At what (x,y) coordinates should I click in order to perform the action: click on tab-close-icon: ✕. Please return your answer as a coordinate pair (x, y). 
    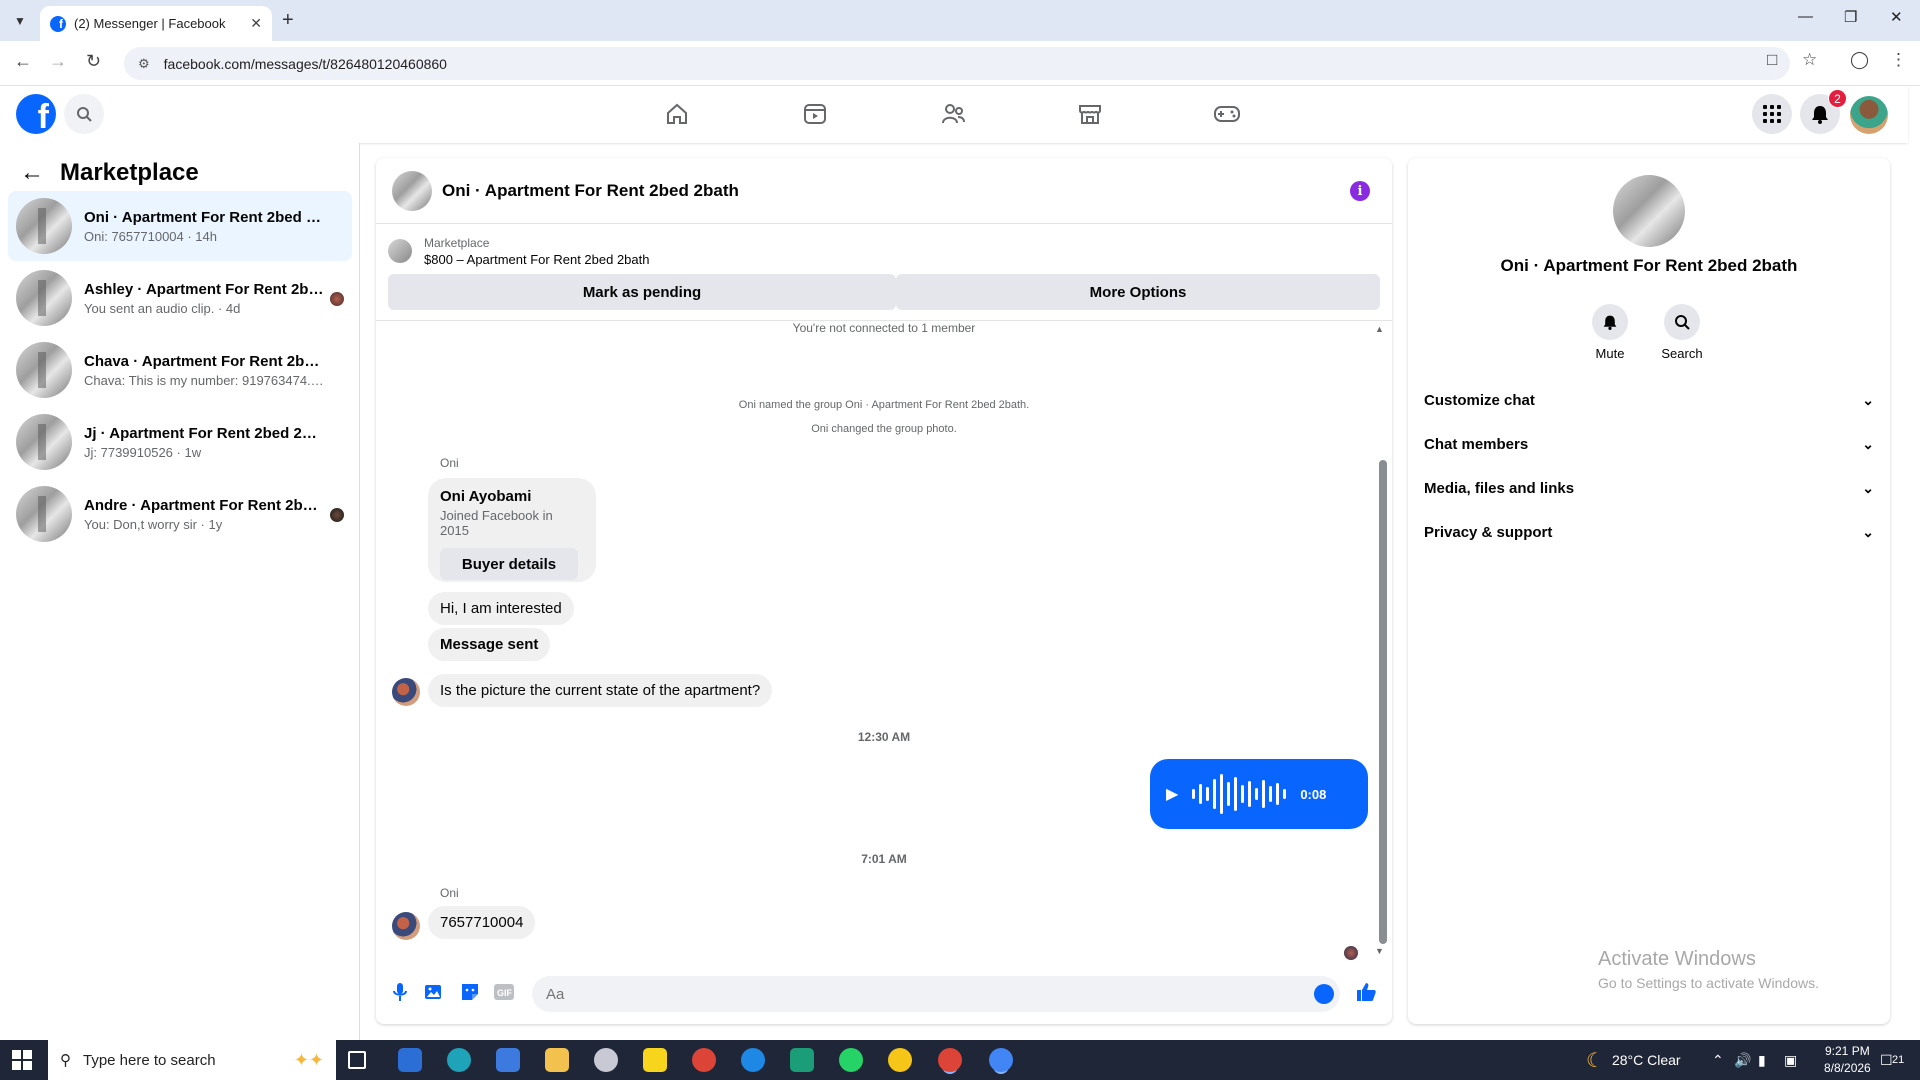
    Looking at the image, I should click on (256, 23).